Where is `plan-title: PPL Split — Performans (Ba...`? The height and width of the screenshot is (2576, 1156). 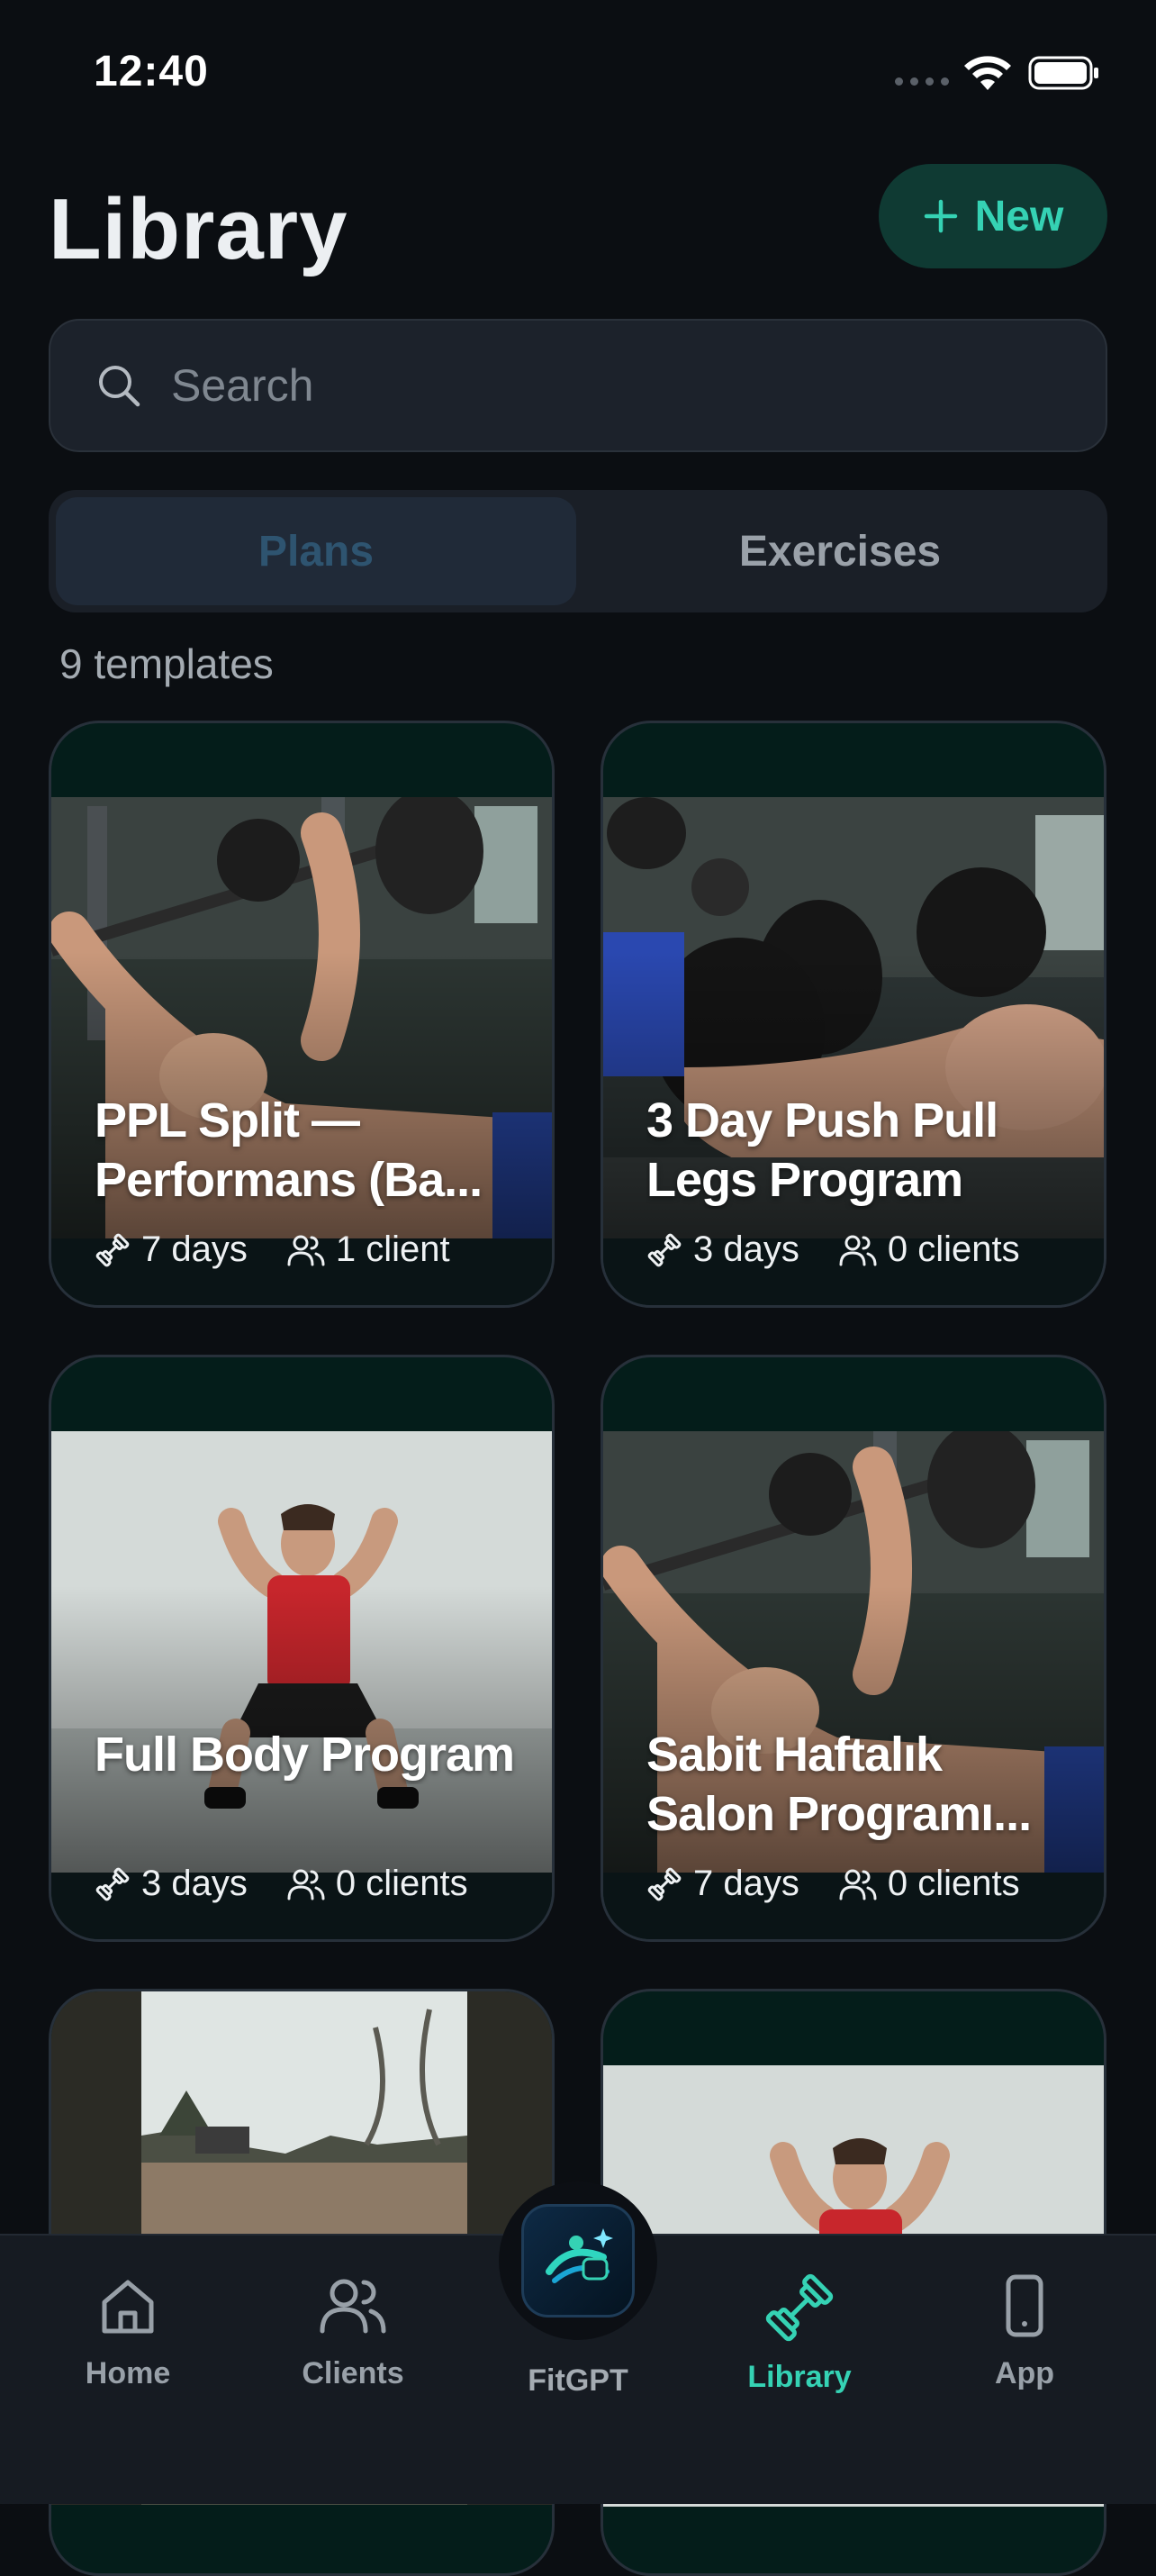
plan-title: PPL Split — Performans (Ba... is located at coordinates (289, 1150).